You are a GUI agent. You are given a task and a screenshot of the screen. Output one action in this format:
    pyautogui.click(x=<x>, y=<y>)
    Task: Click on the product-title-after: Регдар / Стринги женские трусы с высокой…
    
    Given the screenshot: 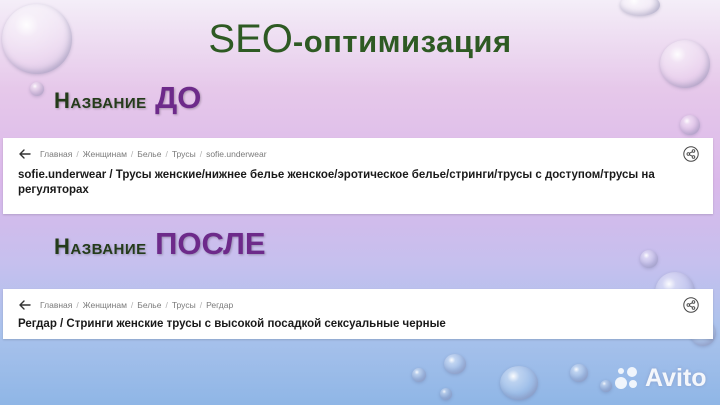 What is the action you would take?
    pyautogui.click(x=232, y=324)
    